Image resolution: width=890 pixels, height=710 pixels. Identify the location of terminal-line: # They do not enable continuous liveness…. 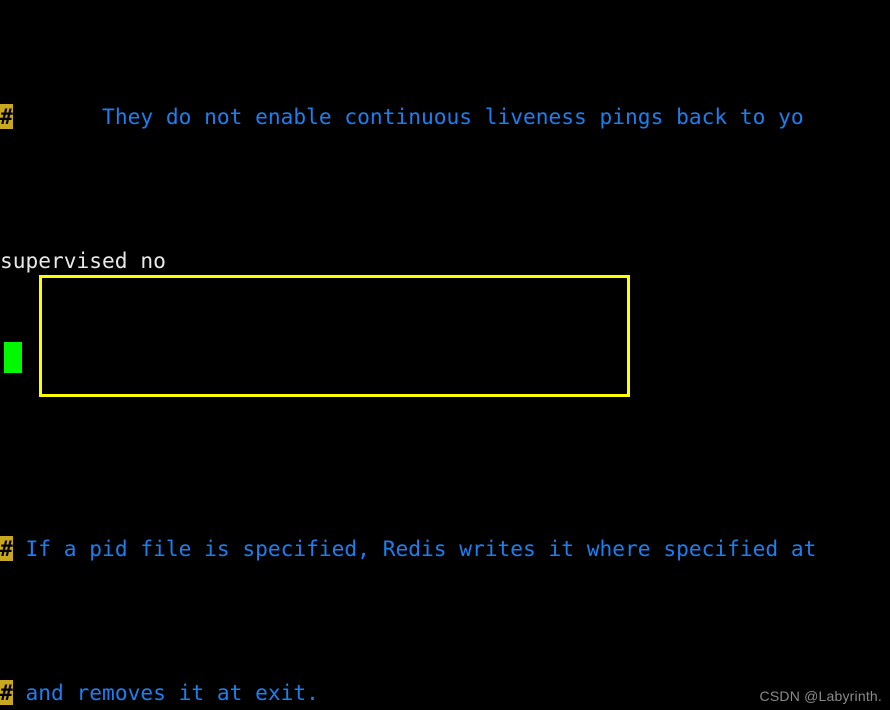
(445, 117).